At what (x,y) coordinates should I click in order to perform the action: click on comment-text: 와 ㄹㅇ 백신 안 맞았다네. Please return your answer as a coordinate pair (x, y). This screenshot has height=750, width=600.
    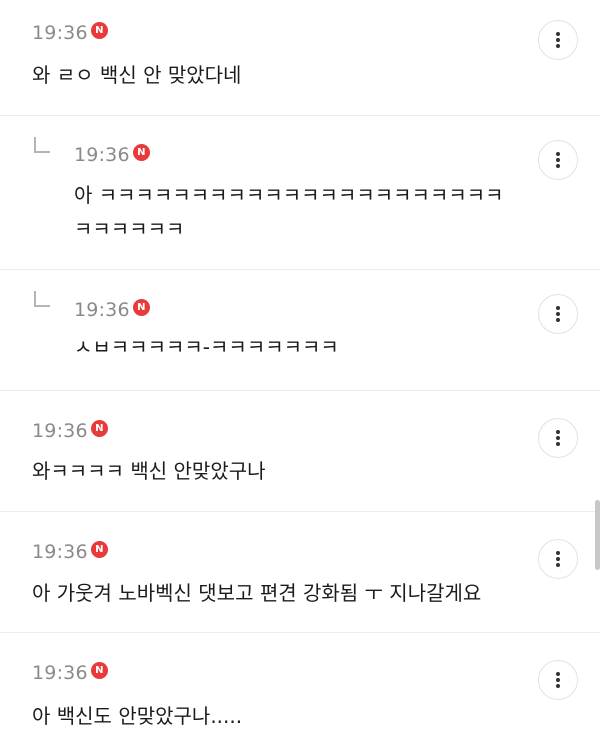
    Looking at the image, I should click on (137, 75).